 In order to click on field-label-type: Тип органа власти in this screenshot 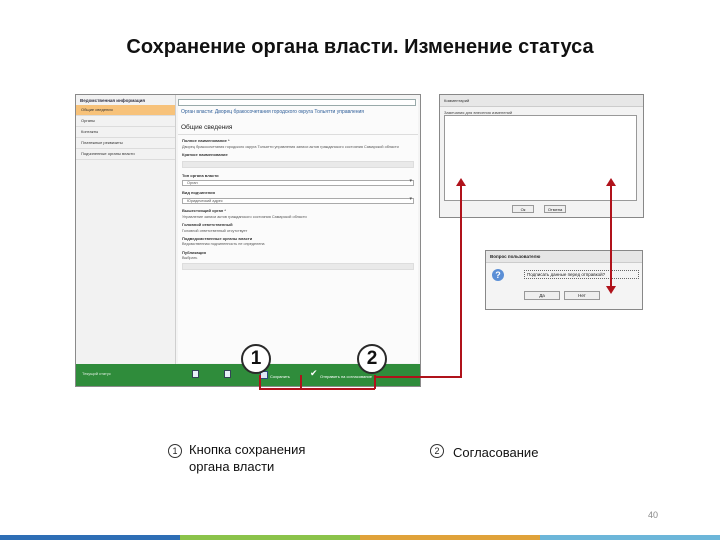, I will do `click(200, 175)`.